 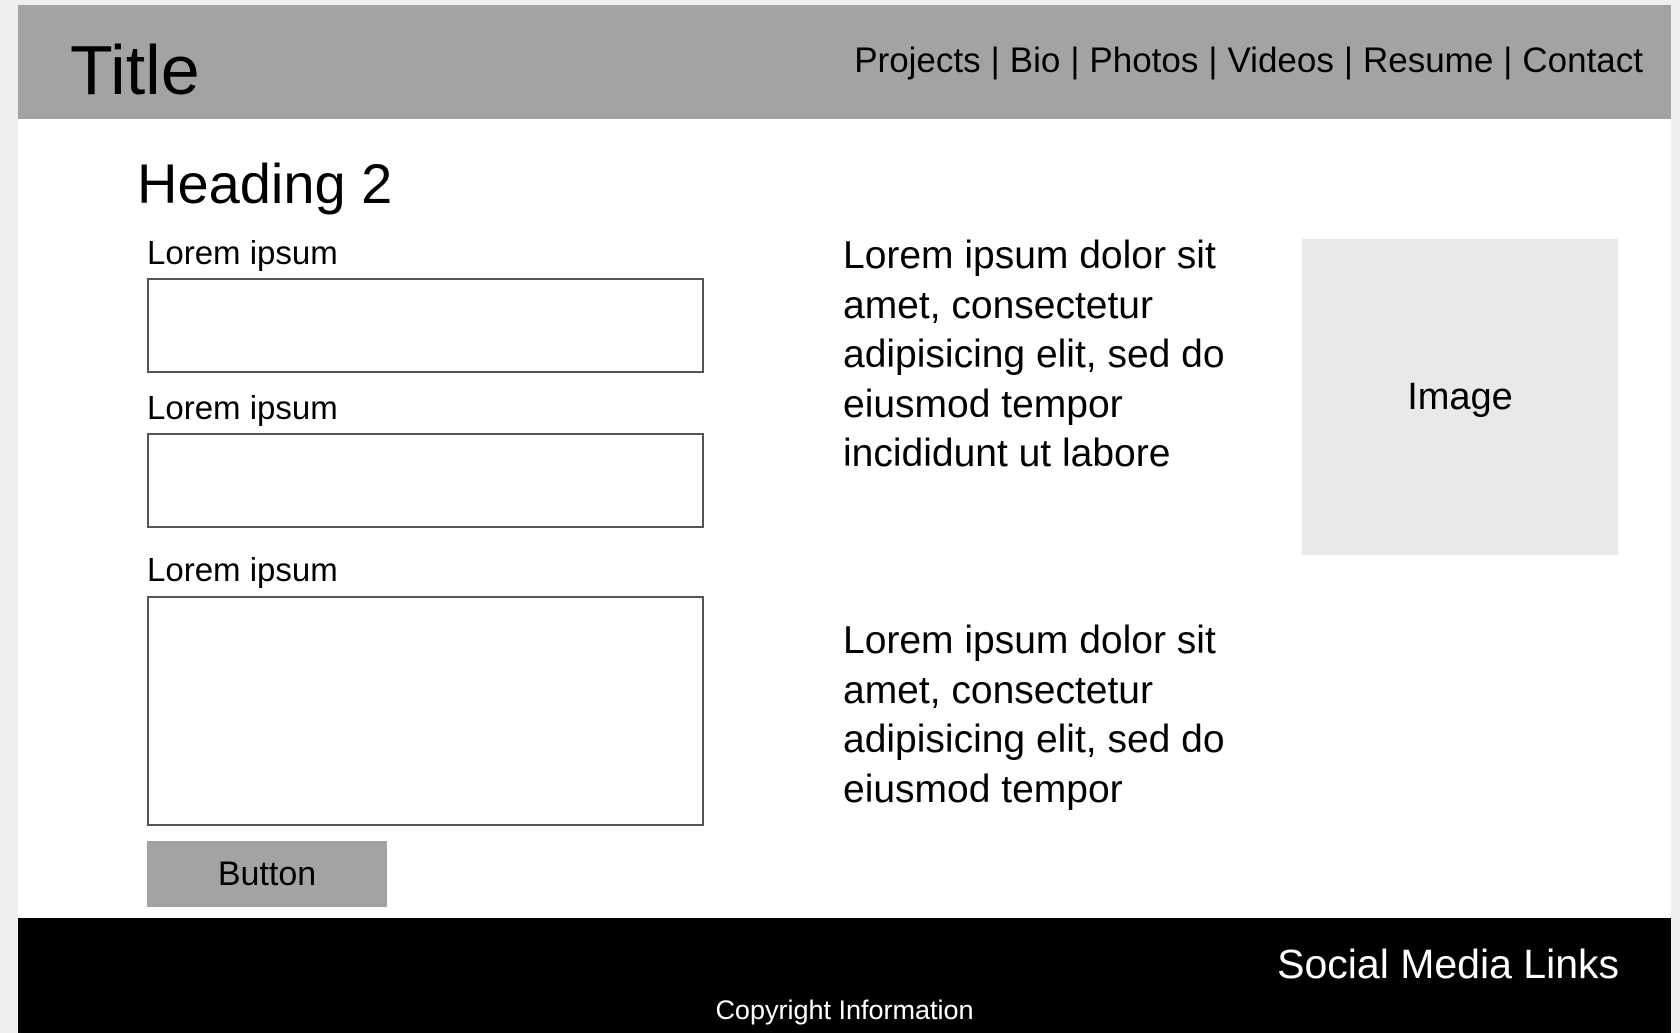 What do you see at coordinates (242, 252) in the screenshot?
I see `field-label-1: Lorem ipsum` at bounding box center [242, 252].